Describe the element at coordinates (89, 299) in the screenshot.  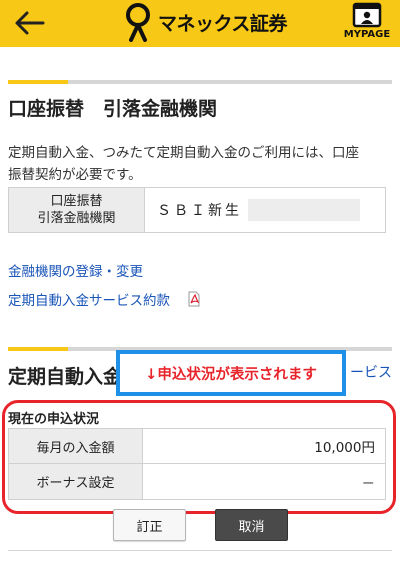
I see `terms-link: 定期自動入金サービス約款` at that location.